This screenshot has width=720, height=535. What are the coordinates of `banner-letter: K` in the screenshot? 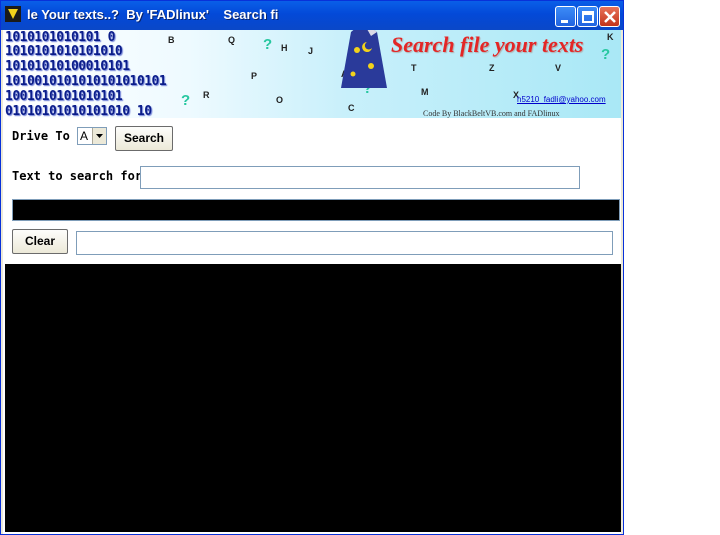 It's located at (610, 37).